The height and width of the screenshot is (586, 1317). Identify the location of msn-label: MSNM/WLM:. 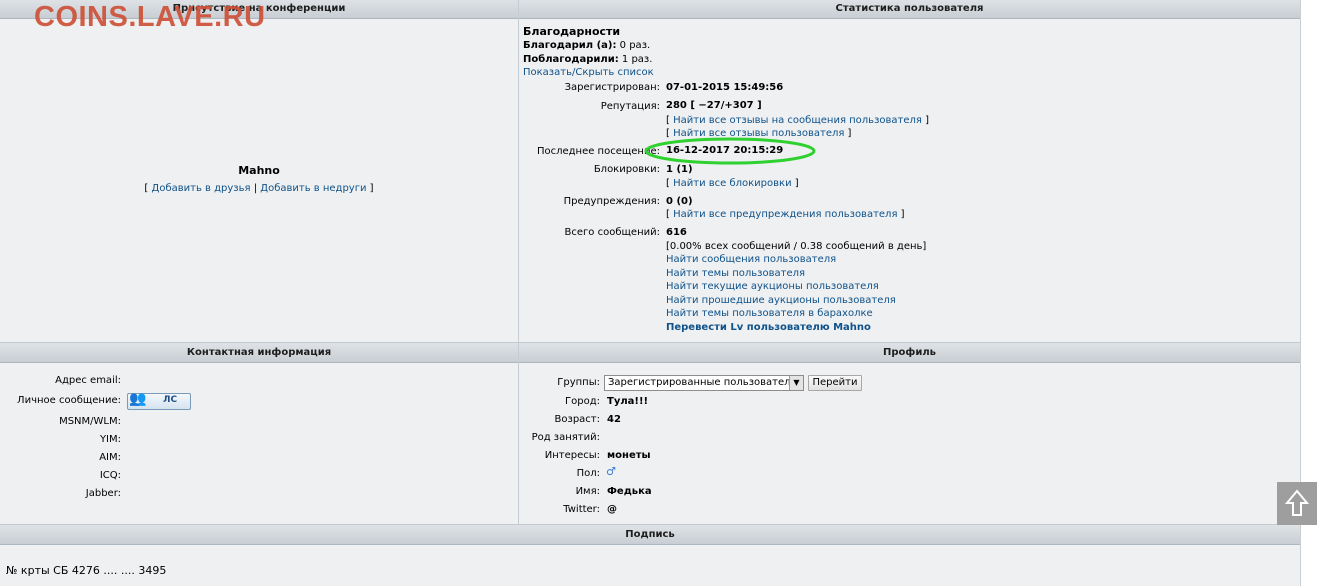
(90, 421).